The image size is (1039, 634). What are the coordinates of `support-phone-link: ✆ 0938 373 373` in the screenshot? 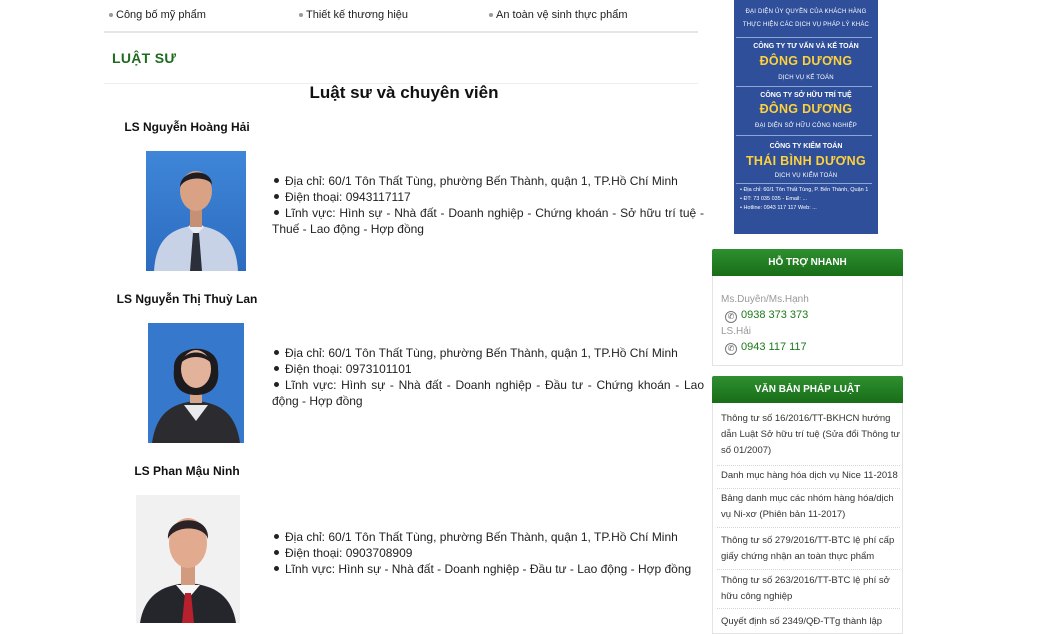 It's located at (766, 316).